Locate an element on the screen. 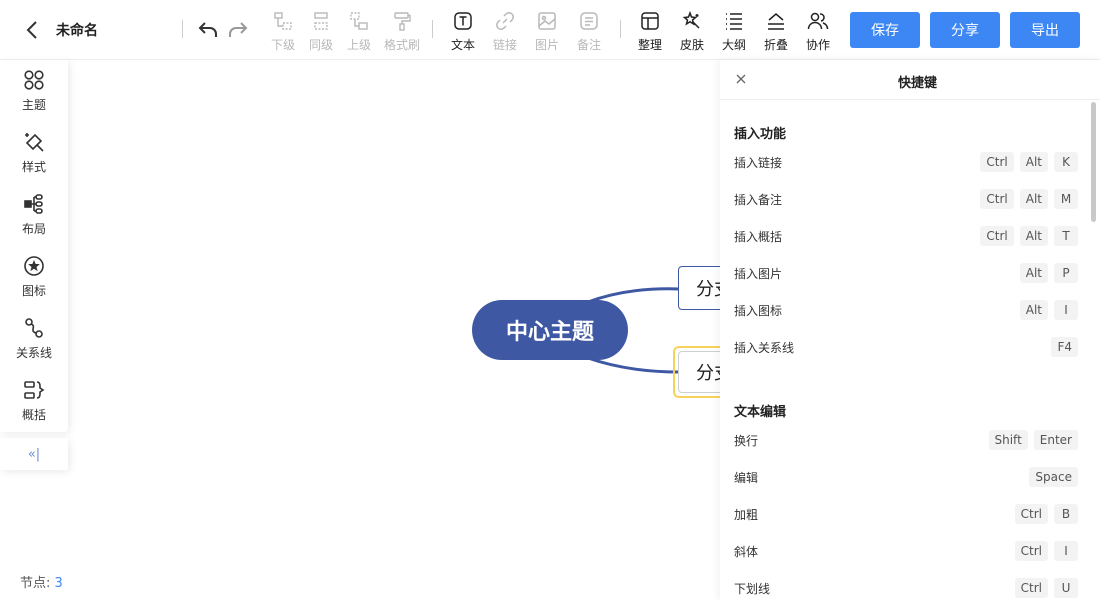  undo-icon is located at coordinates (208, 29).